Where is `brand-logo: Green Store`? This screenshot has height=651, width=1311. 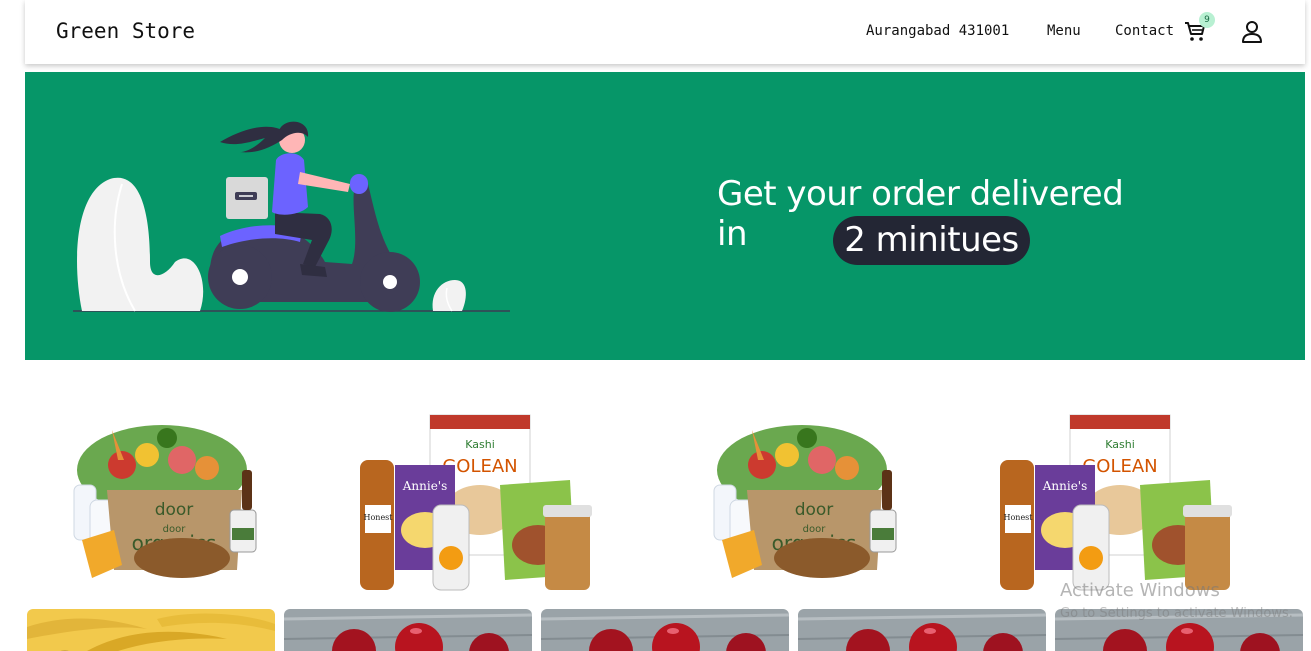
brand-logo: Green Store is located at coordinates (125, 31).